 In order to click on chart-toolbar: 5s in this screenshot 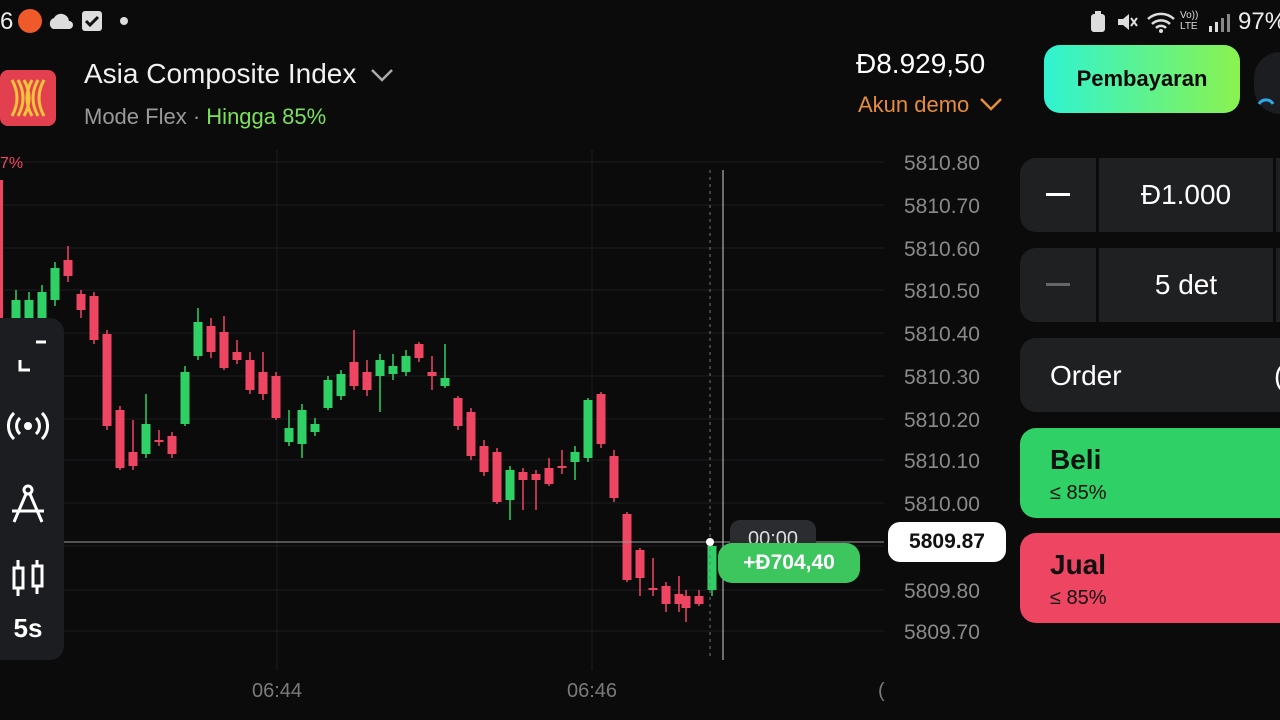, I will do `click(32, 489)`.